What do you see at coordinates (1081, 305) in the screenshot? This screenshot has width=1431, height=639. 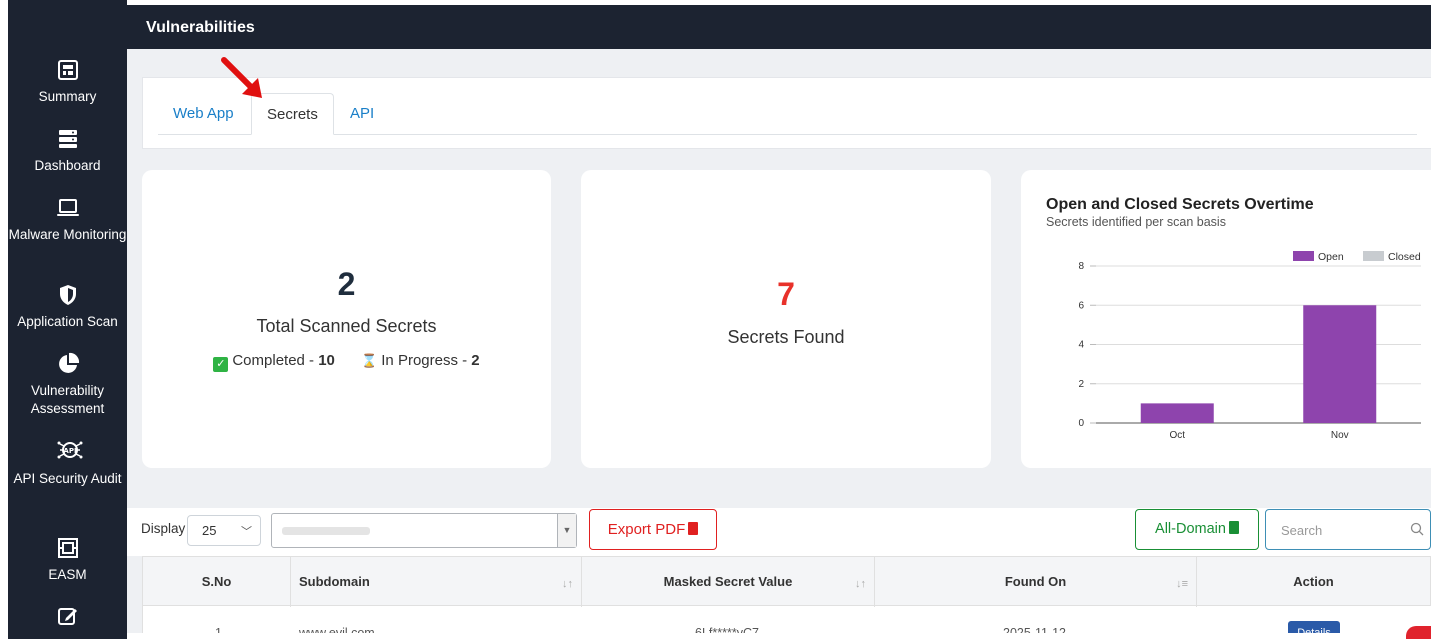 I see `y-tick-label: 6` at bounding box center [1081, 305].